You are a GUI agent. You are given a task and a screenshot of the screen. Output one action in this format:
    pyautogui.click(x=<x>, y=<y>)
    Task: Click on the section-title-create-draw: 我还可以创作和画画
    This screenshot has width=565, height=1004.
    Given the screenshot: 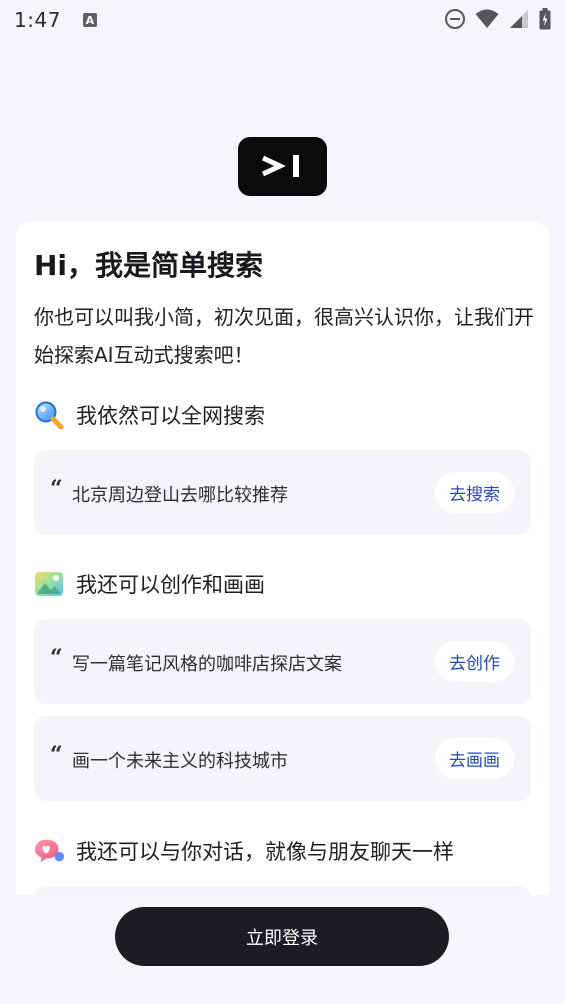 What is the action you would take?
    pyautogui.click(x=170, y=585)
    